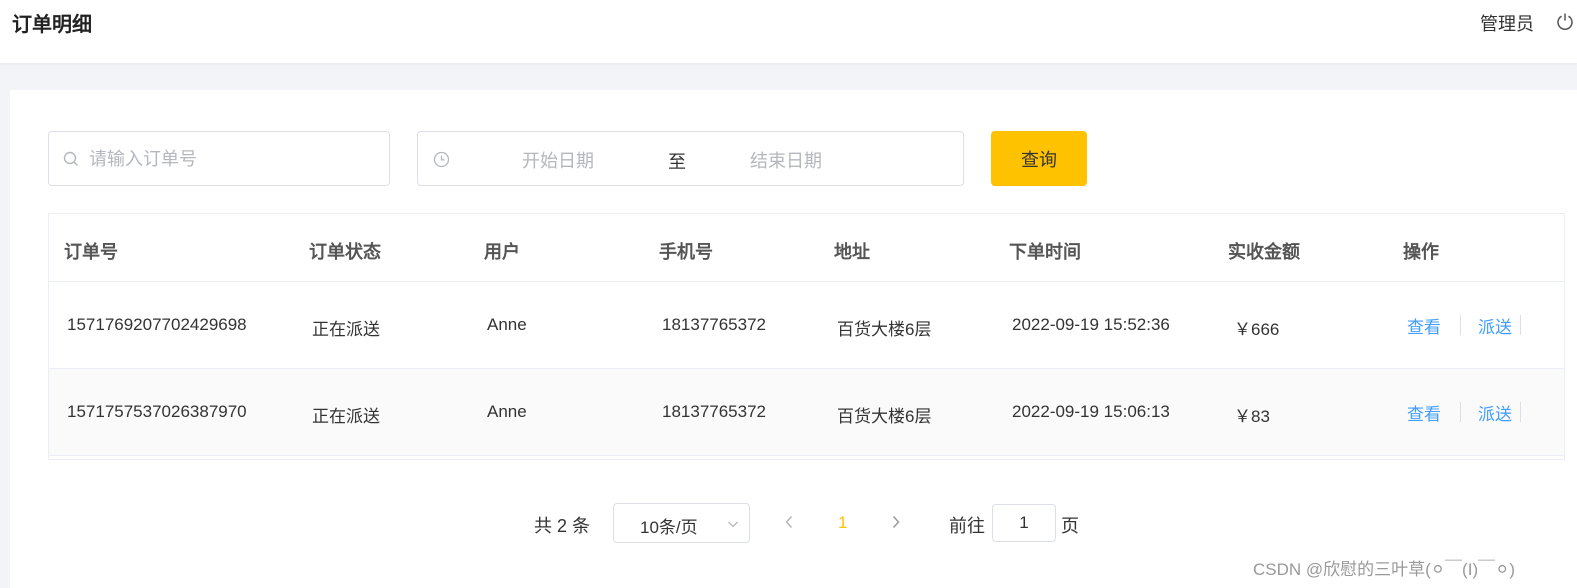 The height and width of the screenshot is (588, 1577). Describe the element at coordinates (558, 160) in the screenshot. I see `start-date-input: 开始日期` at that location.